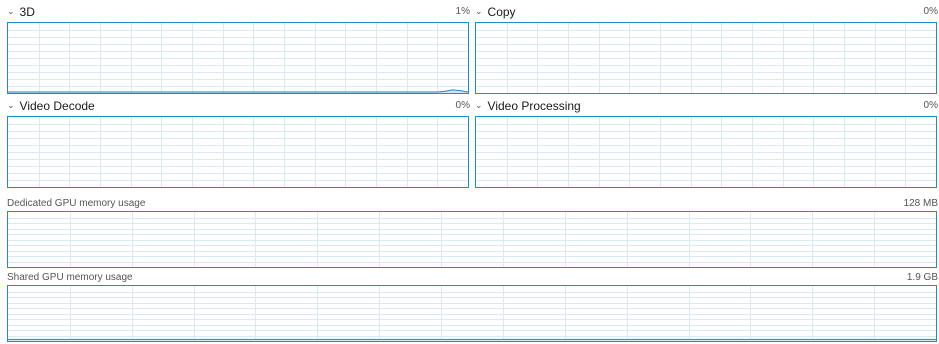  I want to click on dedicated-memory-label: Dedicated GPU memory usage, so click(76, 203).